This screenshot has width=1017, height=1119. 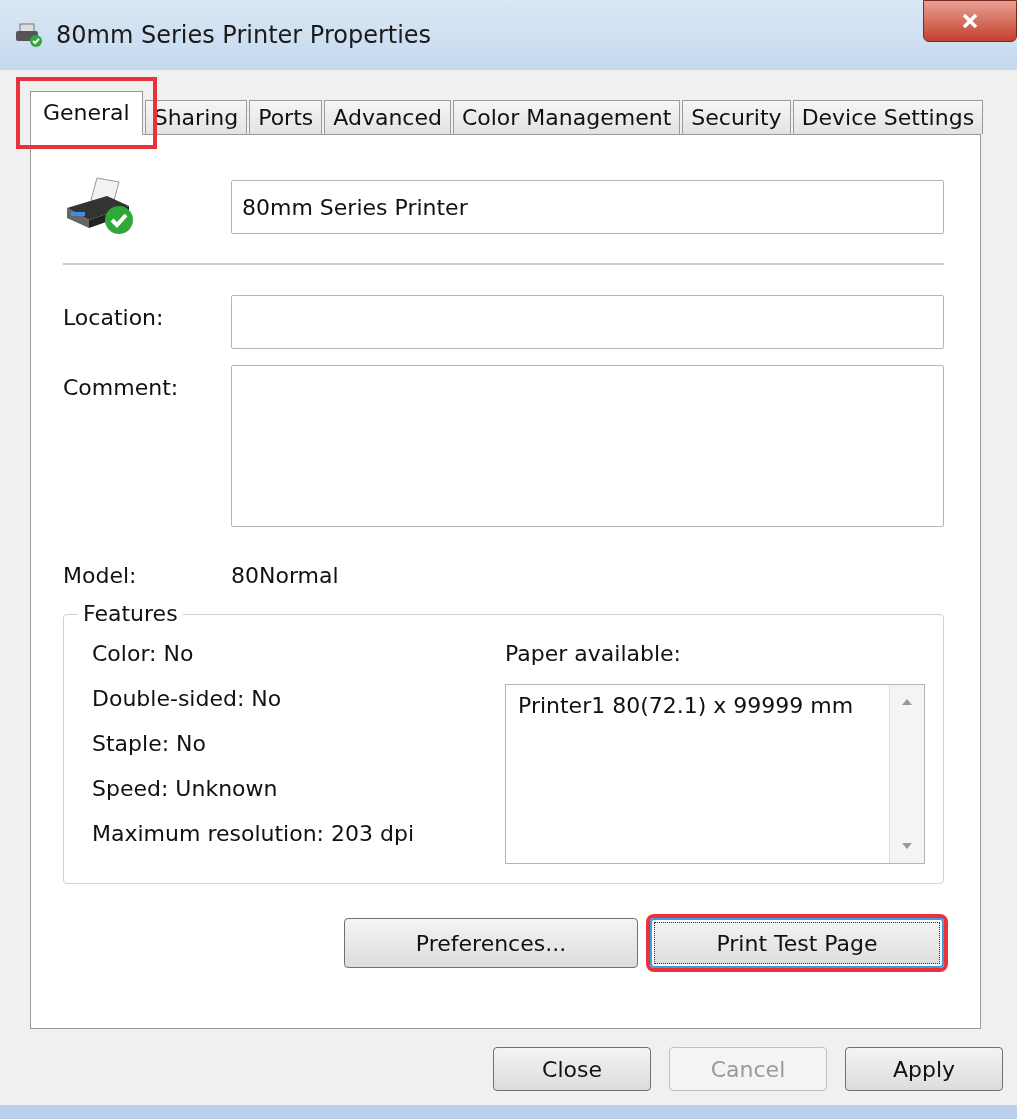 What do you see at coordinates (143, 653) in the screenshot?
I see `feature-text: Color: No` at bounding box center [143, 653].